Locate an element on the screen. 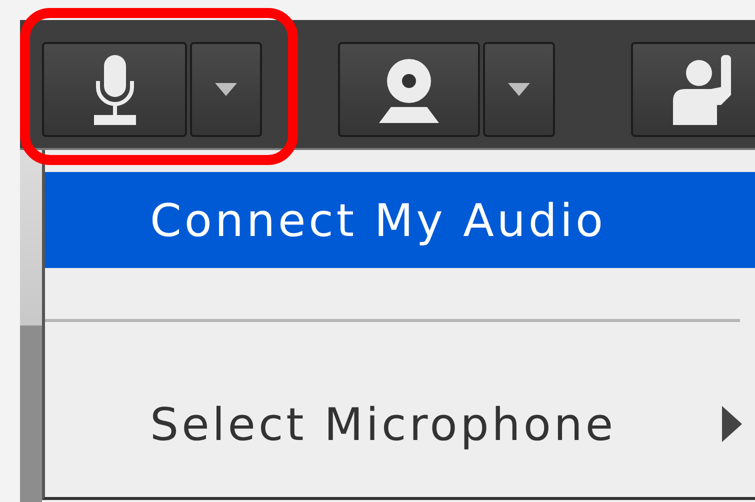  hand-button is located at coordinates (693, 89).